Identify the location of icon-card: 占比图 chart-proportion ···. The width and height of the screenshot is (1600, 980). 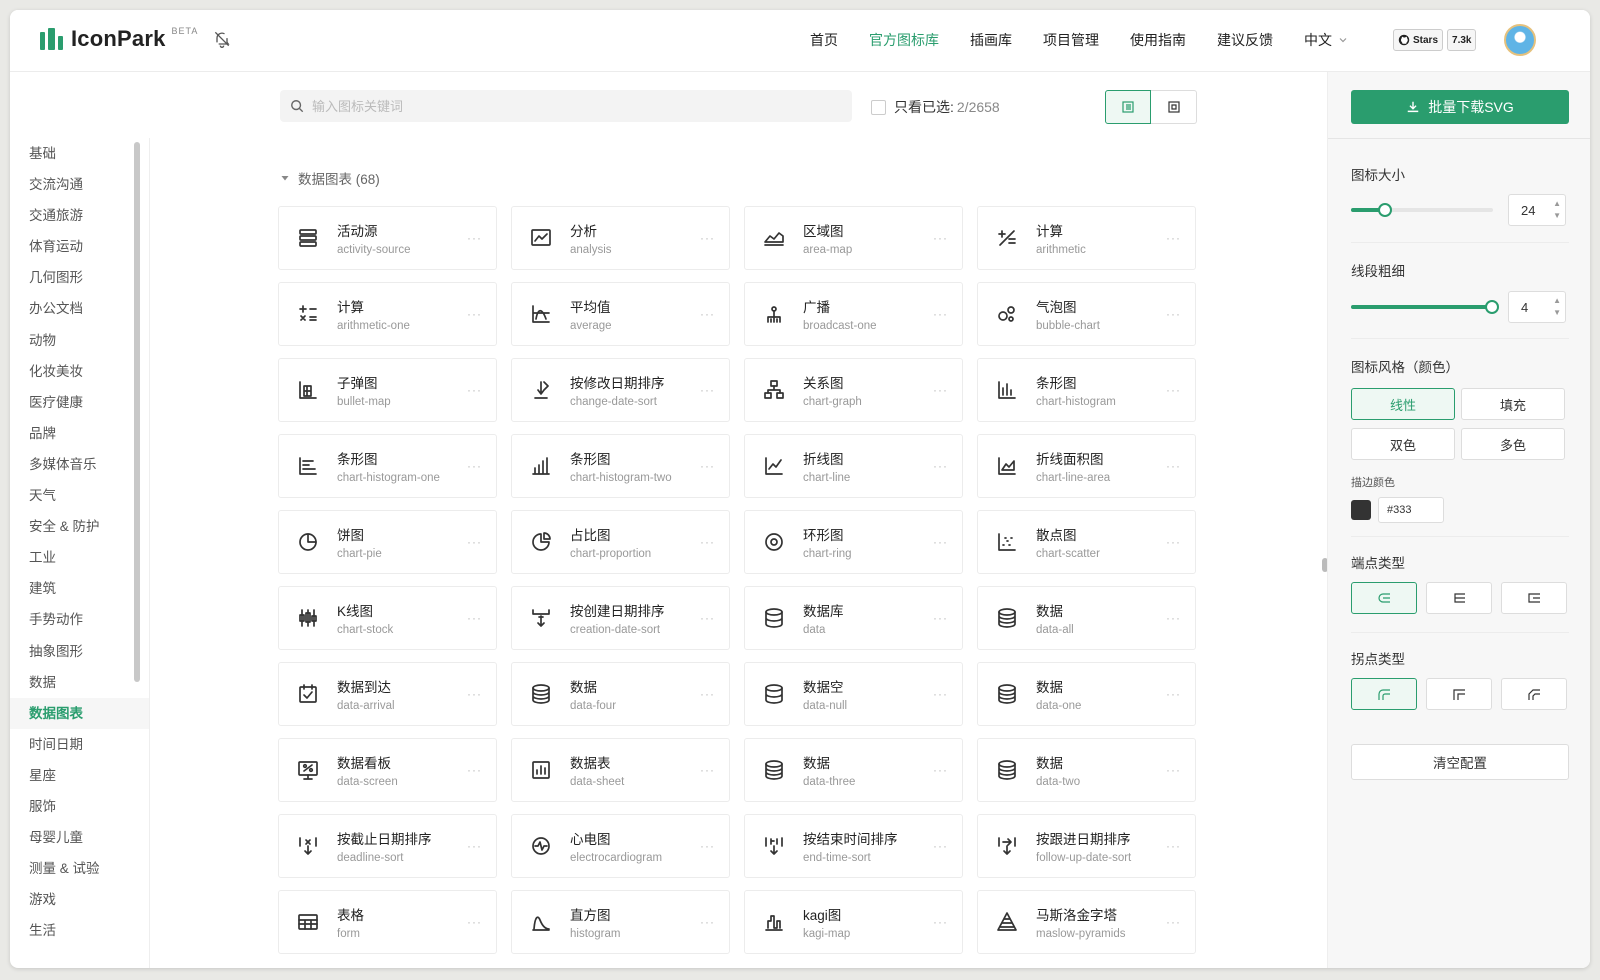
(620, 542).